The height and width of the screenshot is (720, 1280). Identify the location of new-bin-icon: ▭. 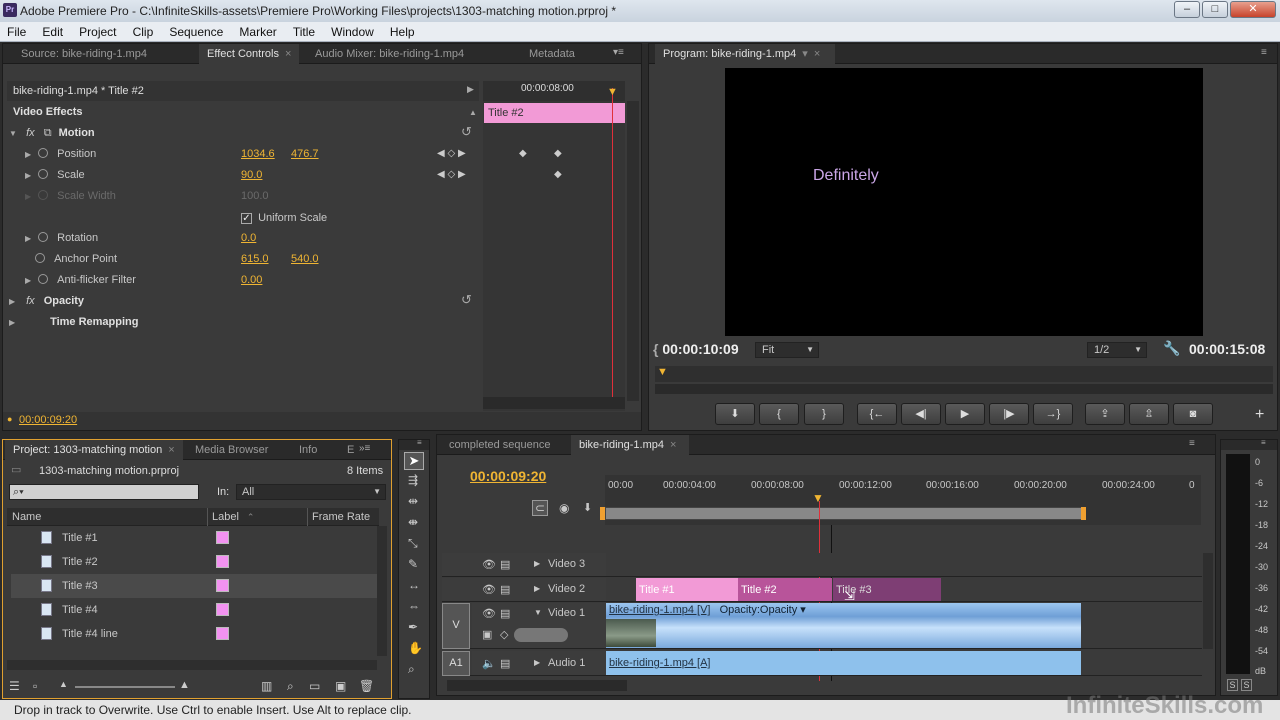
(314, 686).